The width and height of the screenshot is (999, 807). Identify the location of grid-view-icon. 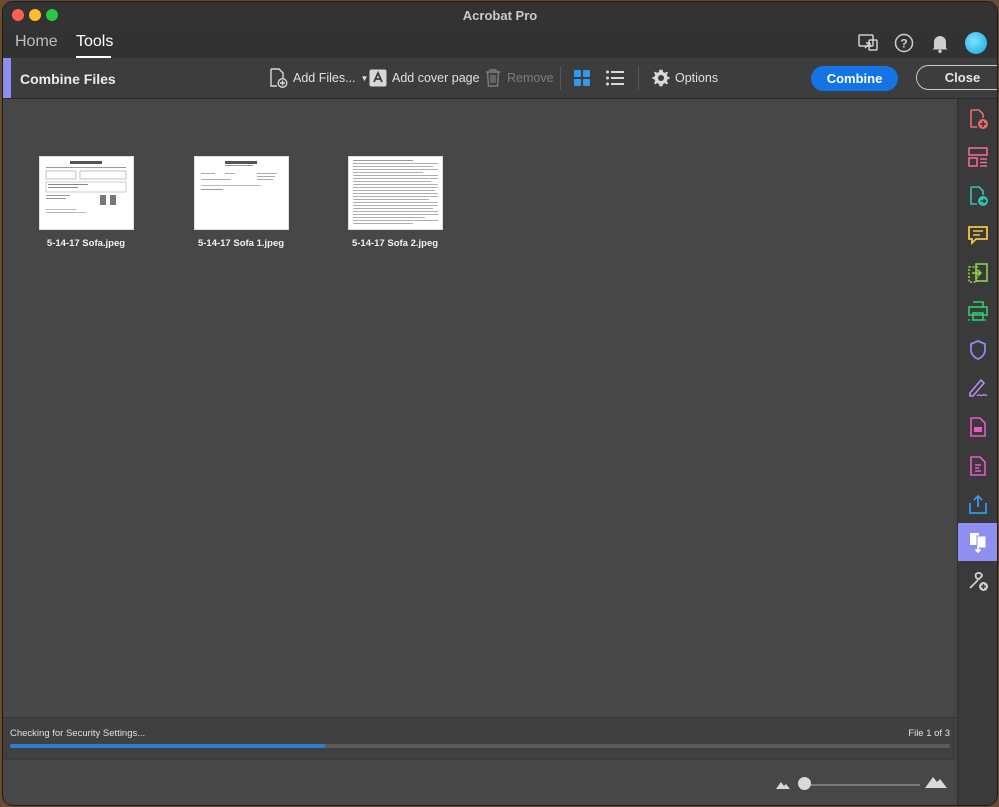
(582, 78).